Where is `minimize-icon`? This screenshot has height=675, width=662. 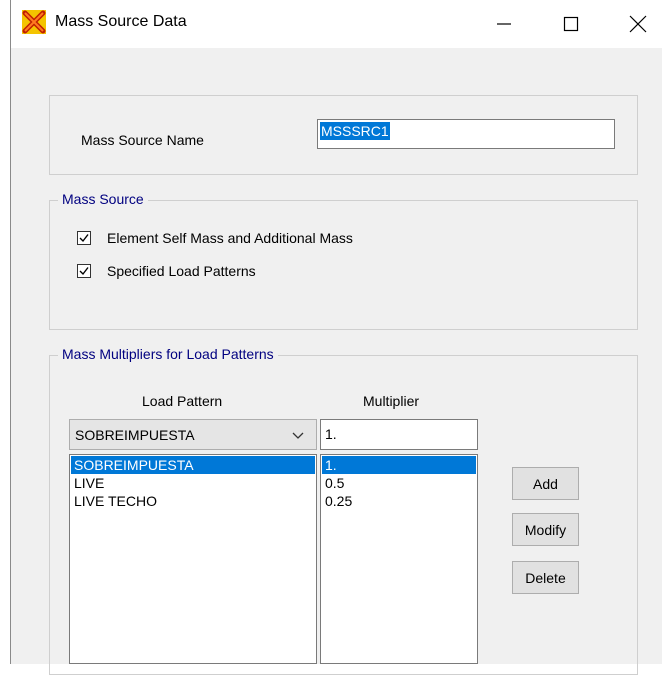 minimize-icon is located at coordinates (504, 24).